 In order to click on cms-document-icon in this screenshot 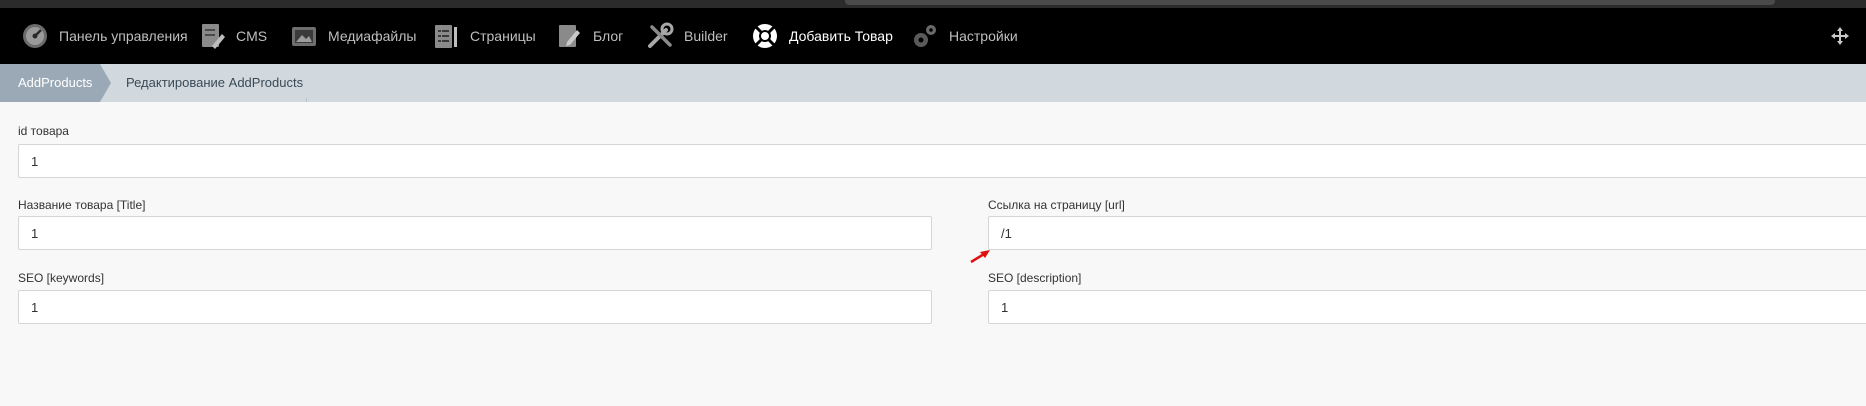, I will do `click(212, 36)`.